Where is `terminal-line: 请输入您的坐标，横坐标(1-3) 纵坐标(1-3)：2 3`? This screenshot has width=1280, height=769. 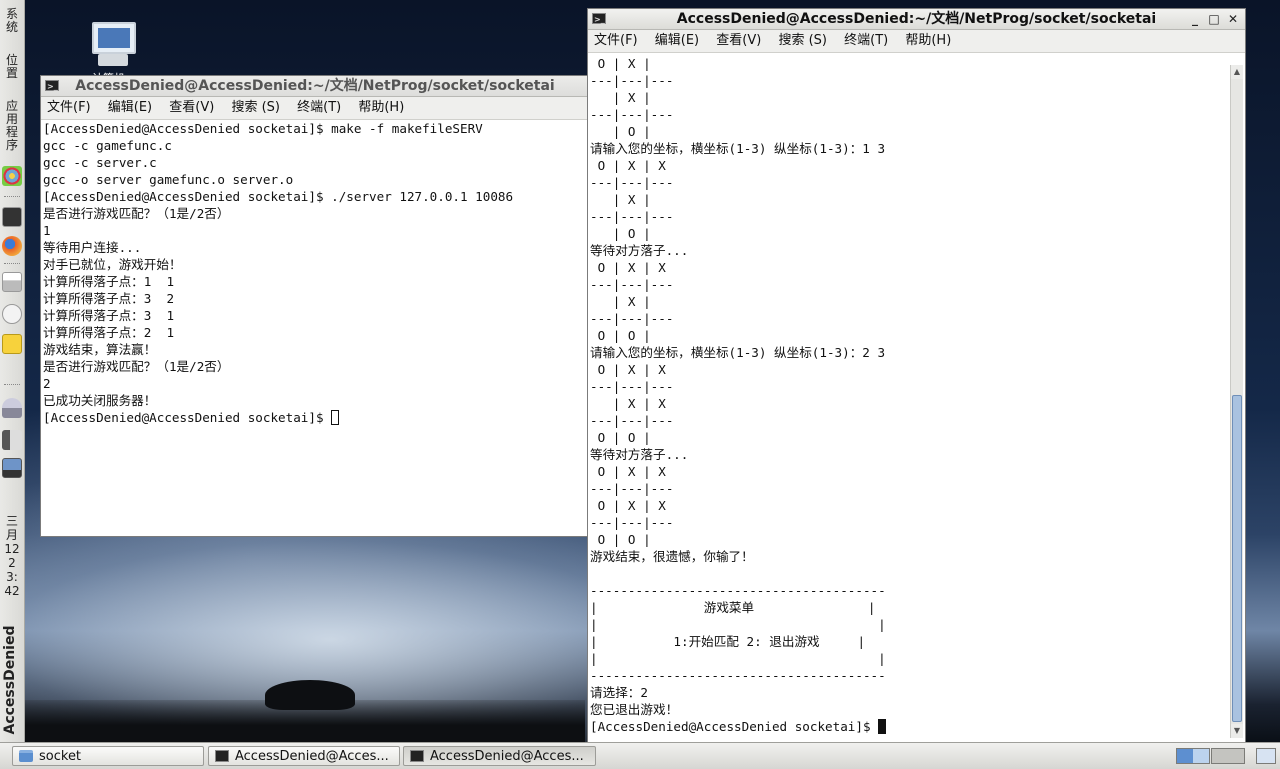
terminal-line: 请输入您的坐标，横坐标(1-3) 纵坐标(1-3)：2 3 is located at coordinates (738, 352).